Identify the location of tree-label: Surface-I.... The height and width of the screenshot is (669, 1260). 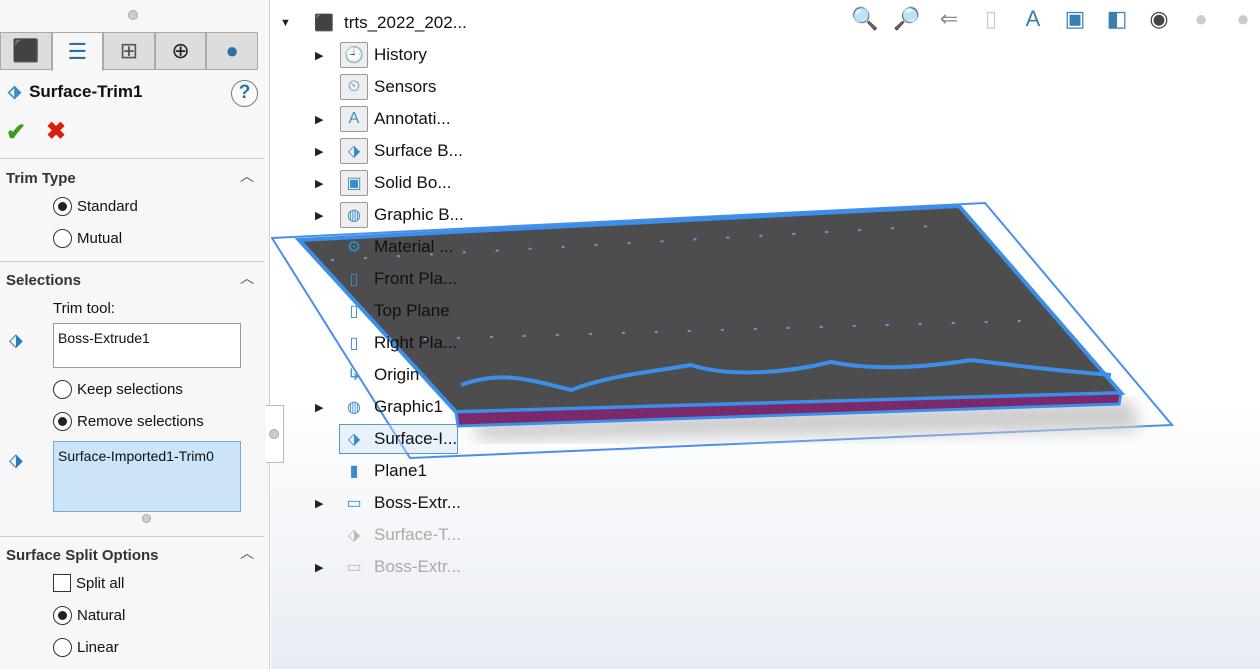
(416, 438).